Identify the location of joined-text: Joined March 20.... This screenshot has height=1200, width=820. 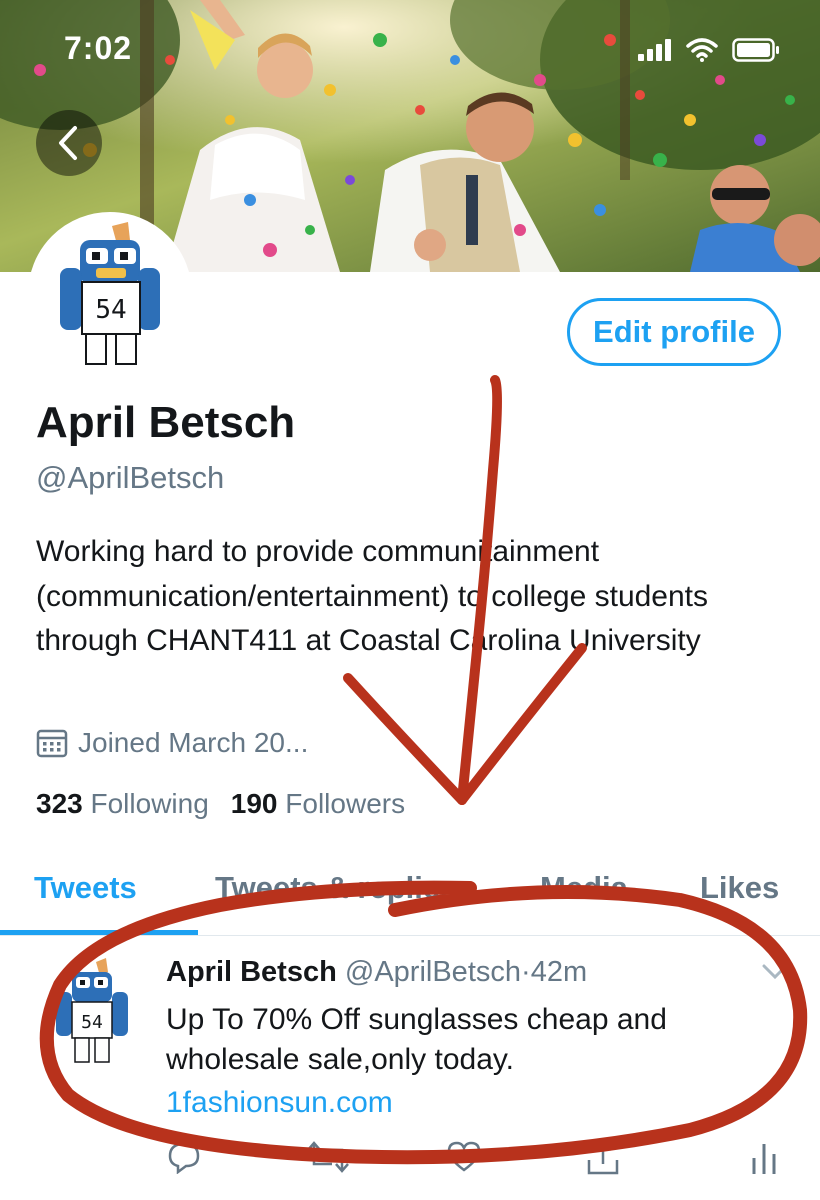
(193, 742).